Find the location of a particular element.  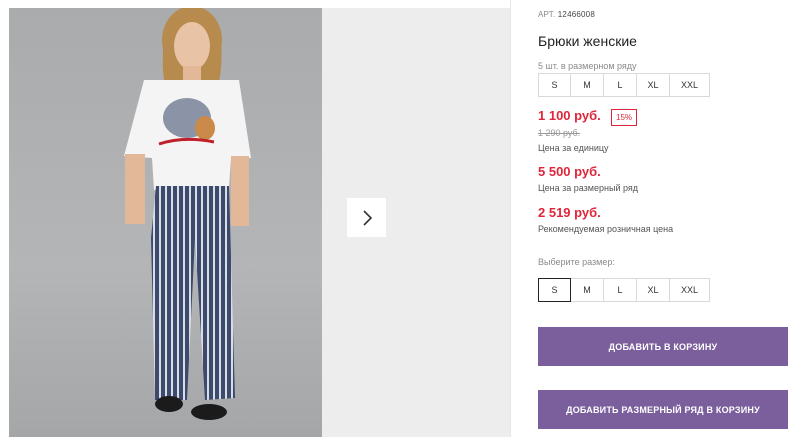

retail-price: 2 519 руб. is located at coordinates (569, 212).